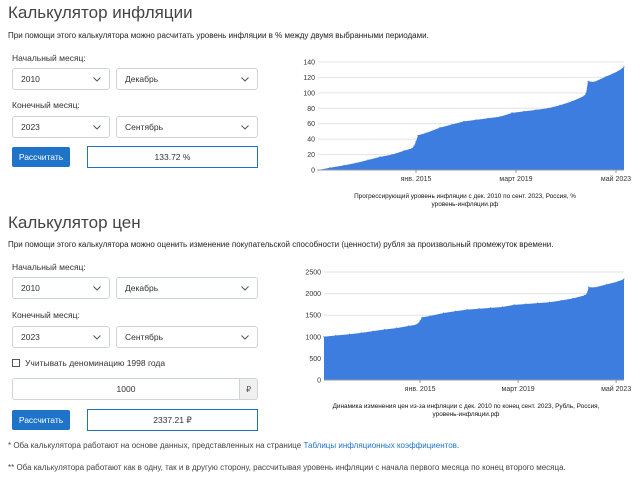  What do you see at coordinates (379, 445) in the screenshot?
I see `coefficients-table-link: Таблицы инфляционных коэффициентов` at bounding box center [379, 445].